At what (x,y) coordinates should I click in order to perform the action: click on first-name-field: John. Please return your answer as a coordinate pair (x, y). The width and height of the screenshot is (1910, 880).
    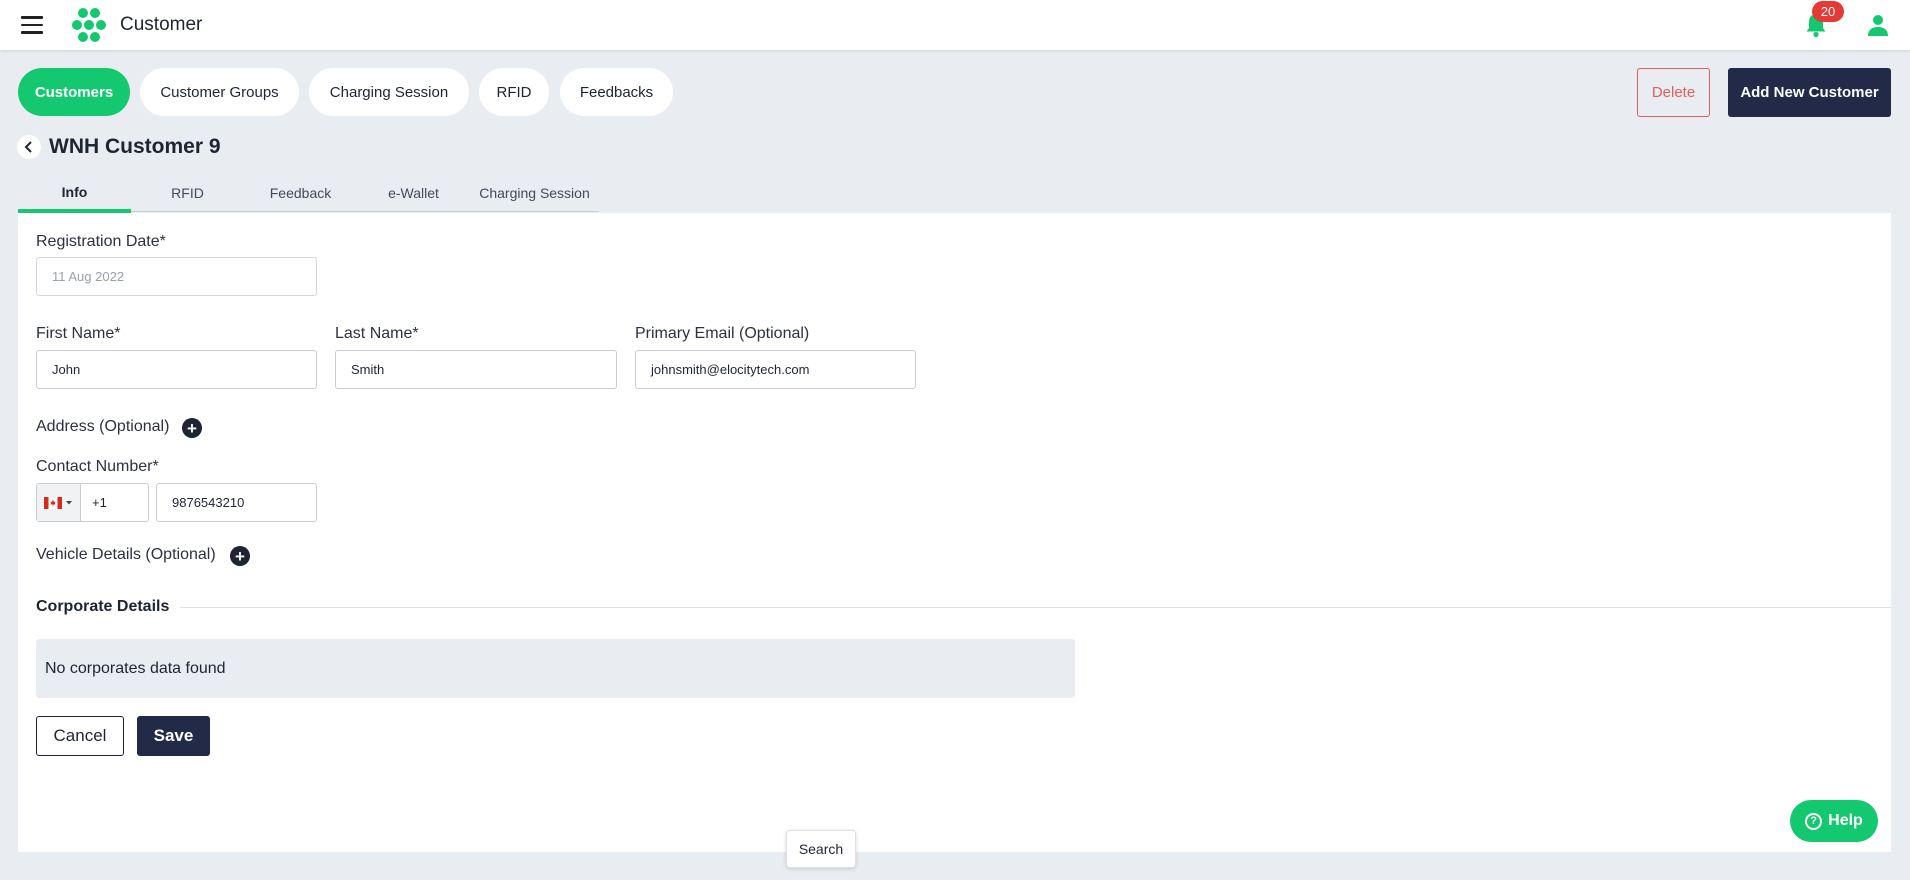
    Looking at the image, I should click on (176, 369).